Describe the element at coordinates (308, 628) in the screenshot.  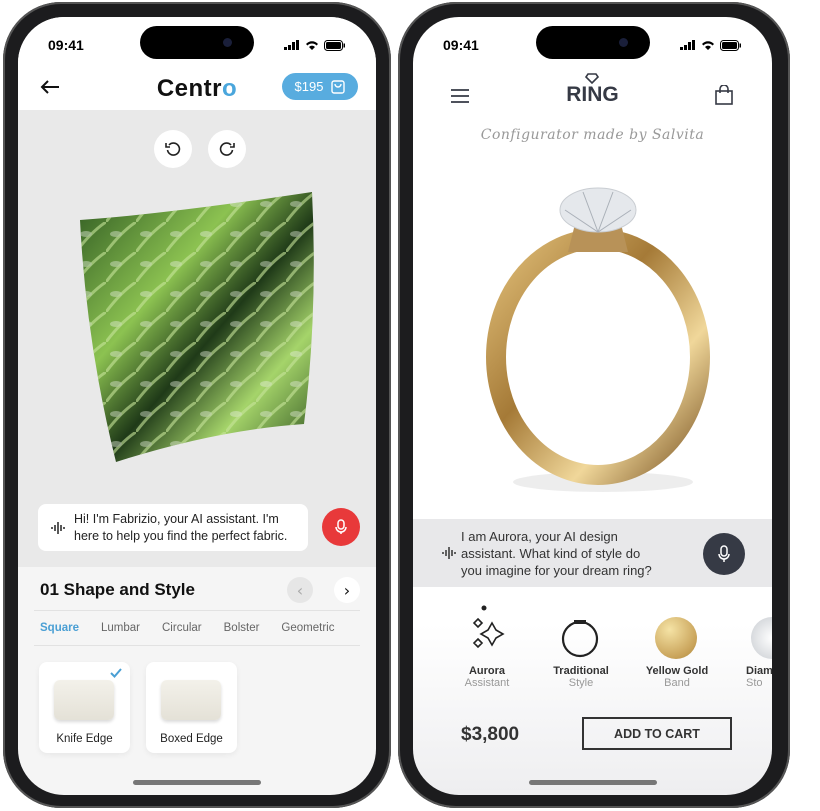
I see `tab-geometric: Geometric` at that location.